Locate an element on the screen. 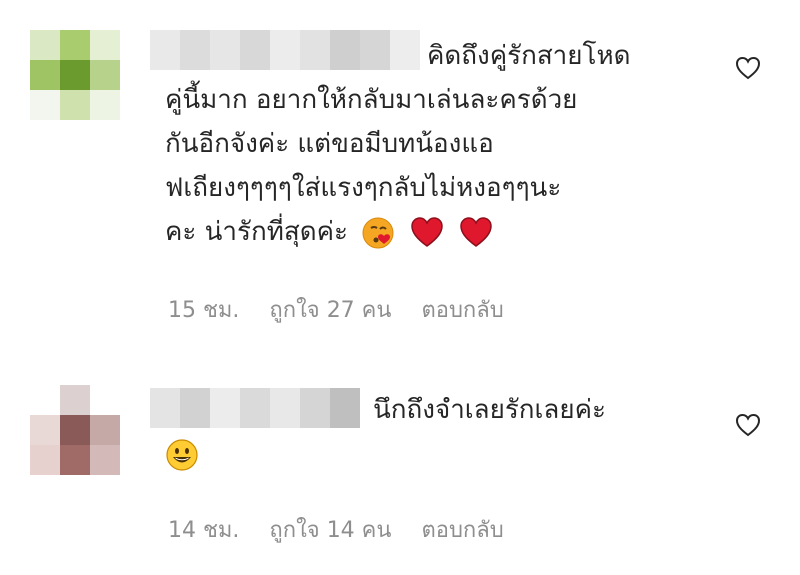 This screenshot has height=575, width=800. kiss-heart-emoji is located at coordinates (379, 233).